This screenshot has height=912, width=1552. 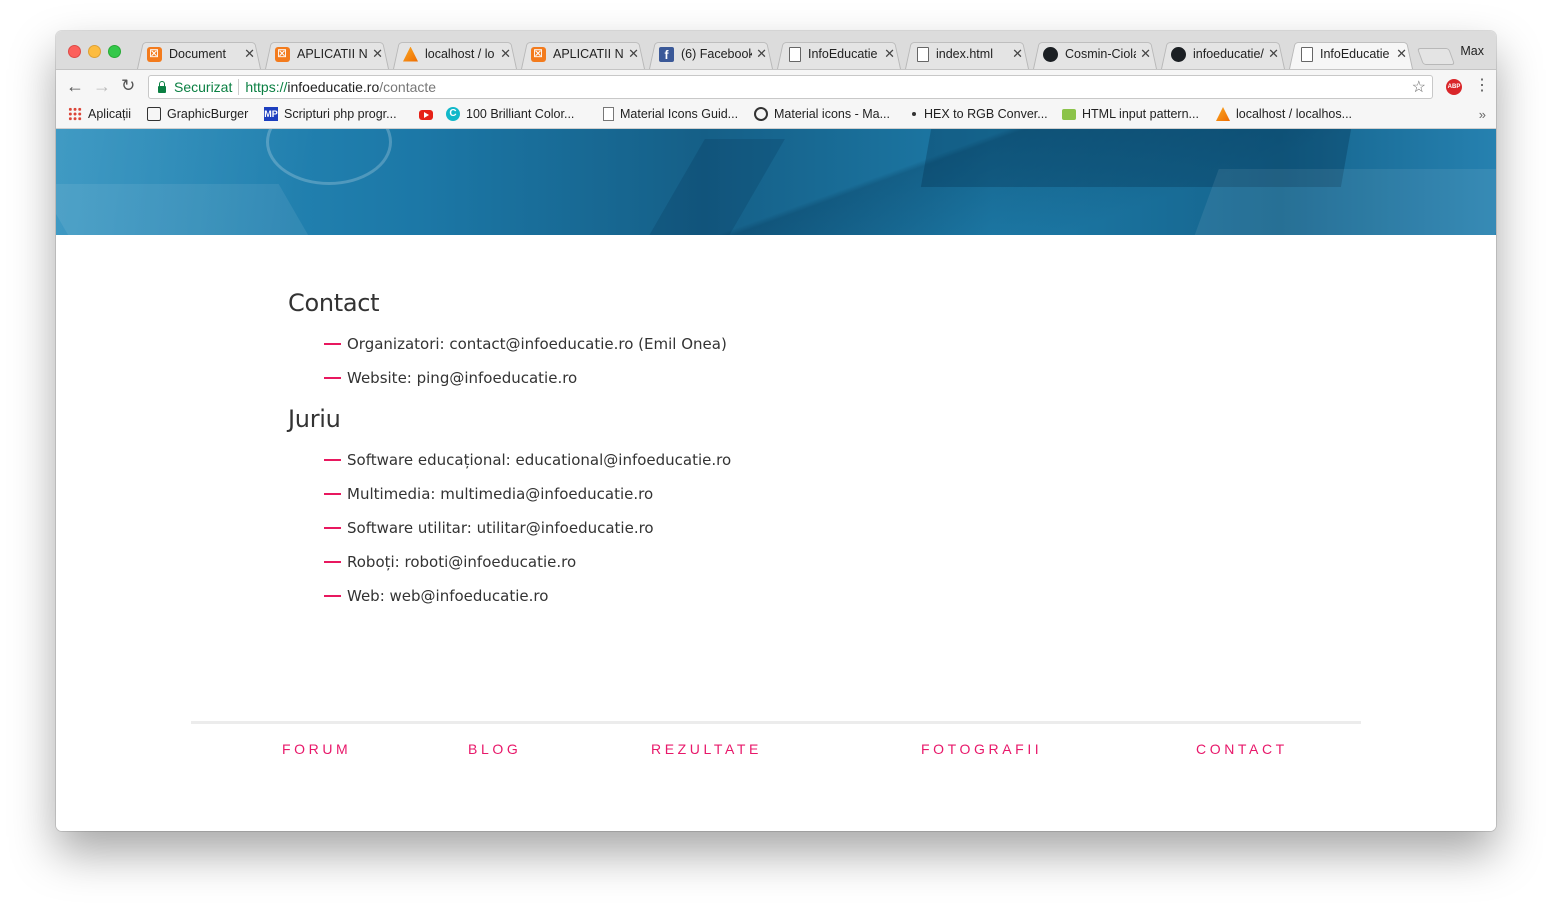 What do you see at coordinates (110, 114) in the screenshot?
I see `bookmark-label: Aplicații` at bounding box center [110, 114].